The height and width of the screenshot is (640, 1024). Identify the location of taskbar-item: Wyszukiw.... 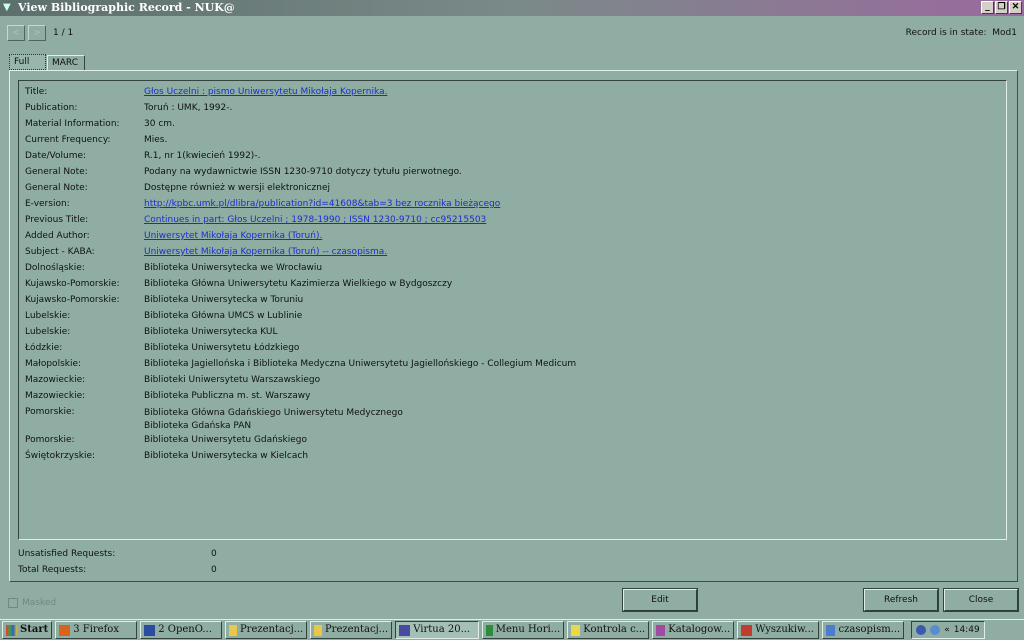
(778, 630).